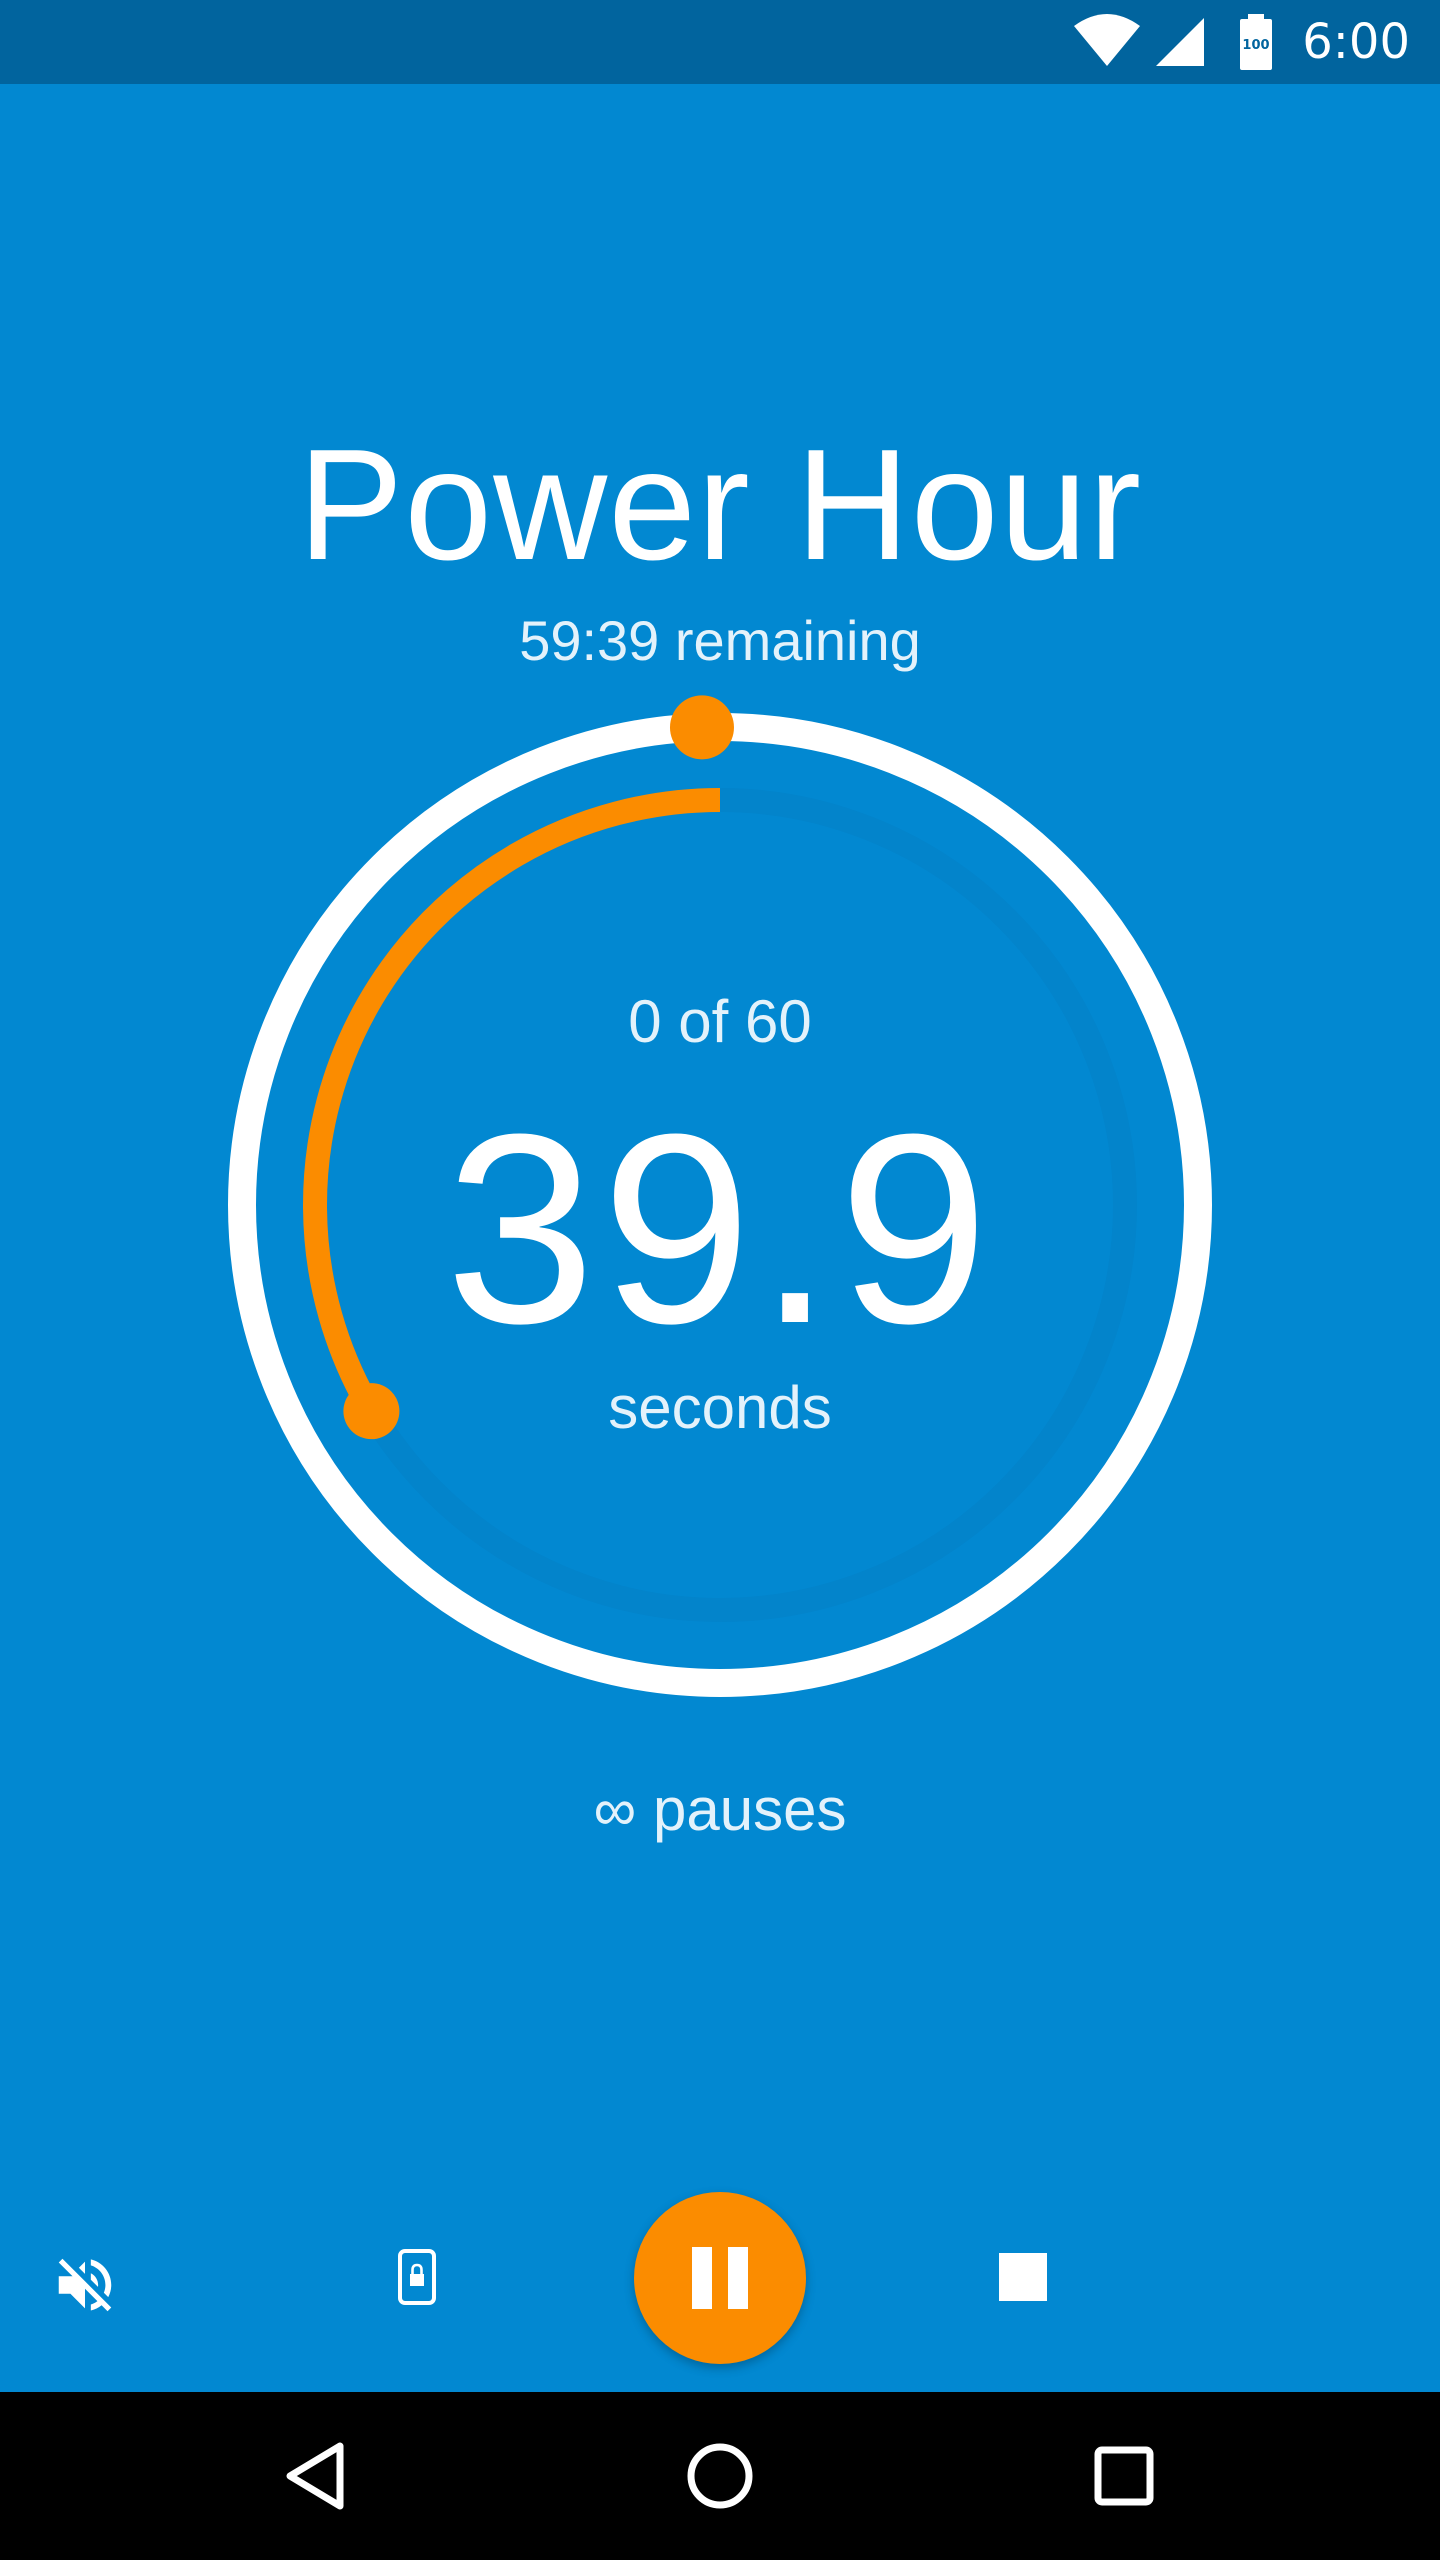 This screenshot has width=1440, height=2560. What do you see at coordinates (720, 1021) in the screenshot?
I see `round-counter: 0 of 60` at bounding box center [720, 1021].